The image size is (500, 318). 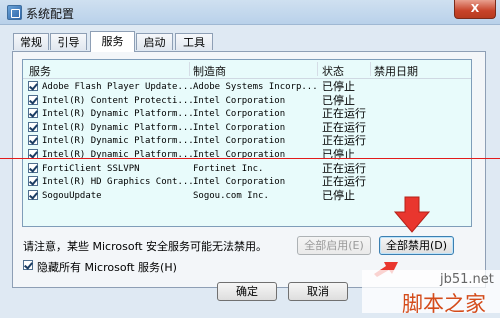 What do you see at coordinates (112, 41) in the screenshot?
I see `tab-services: 服务` at bounding box center [112, 41].